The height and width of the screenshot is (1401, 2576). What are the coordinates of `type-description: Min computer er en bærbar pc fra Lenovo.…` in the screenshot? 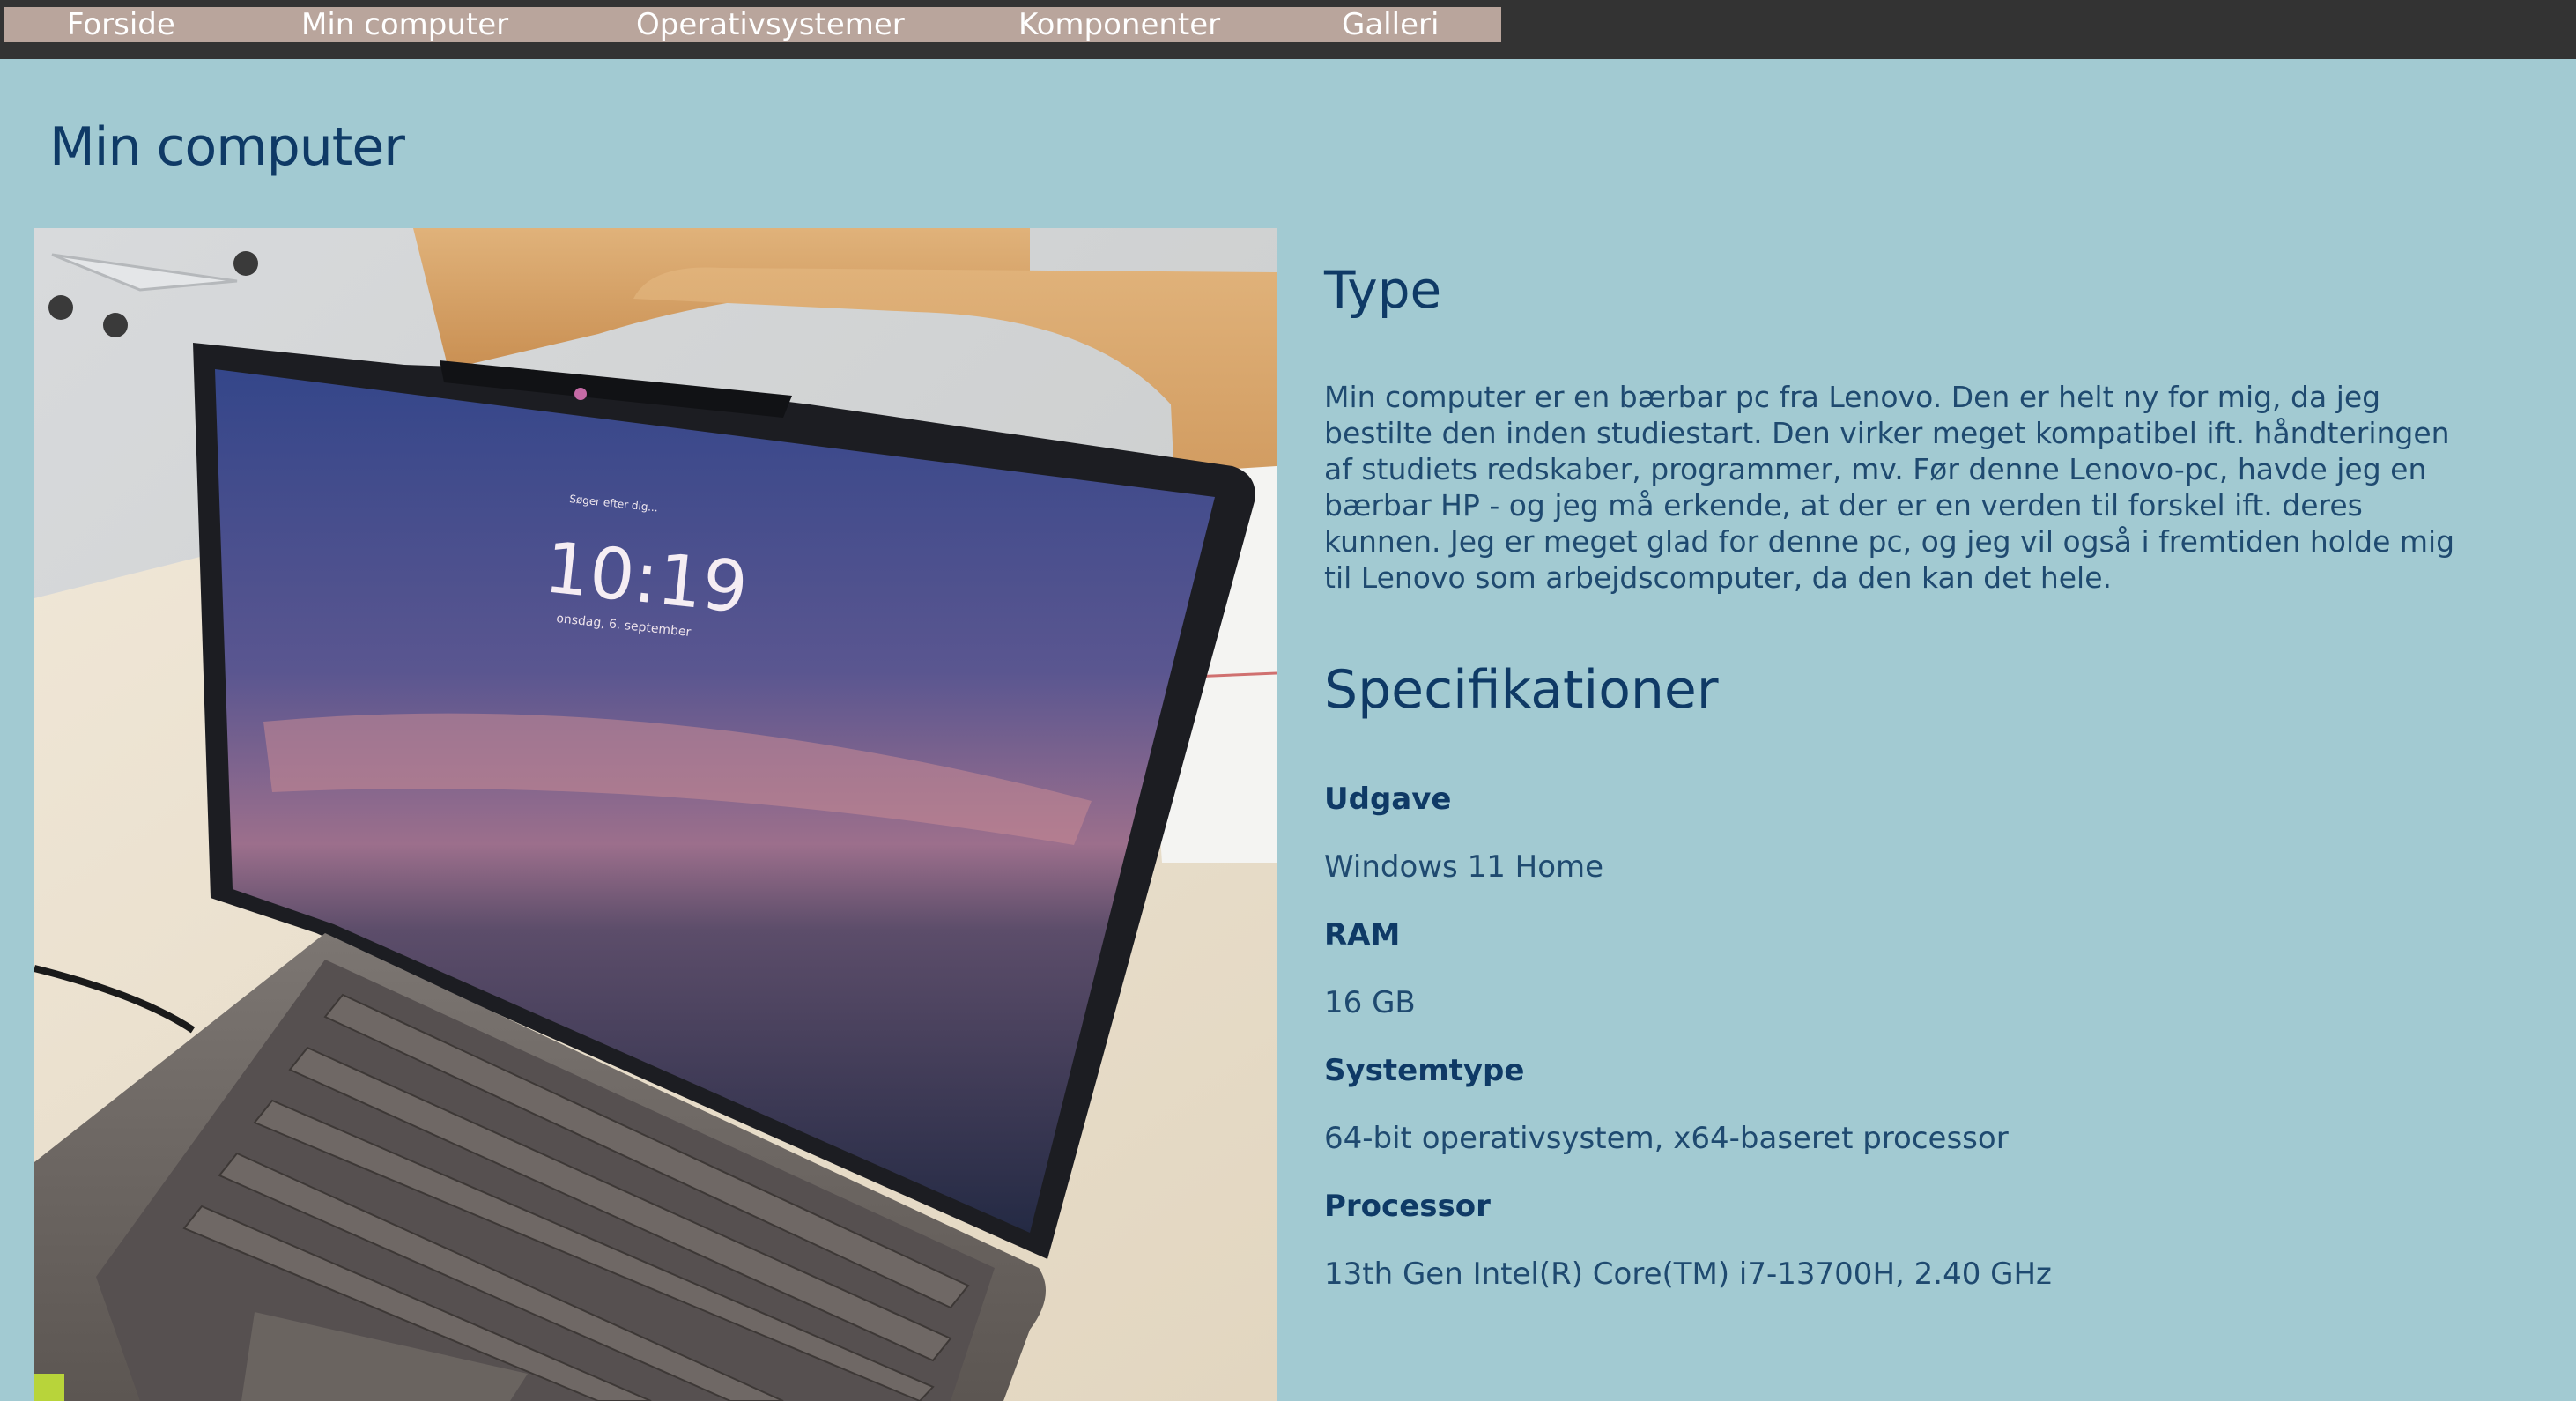 It's located at (1889, 487).